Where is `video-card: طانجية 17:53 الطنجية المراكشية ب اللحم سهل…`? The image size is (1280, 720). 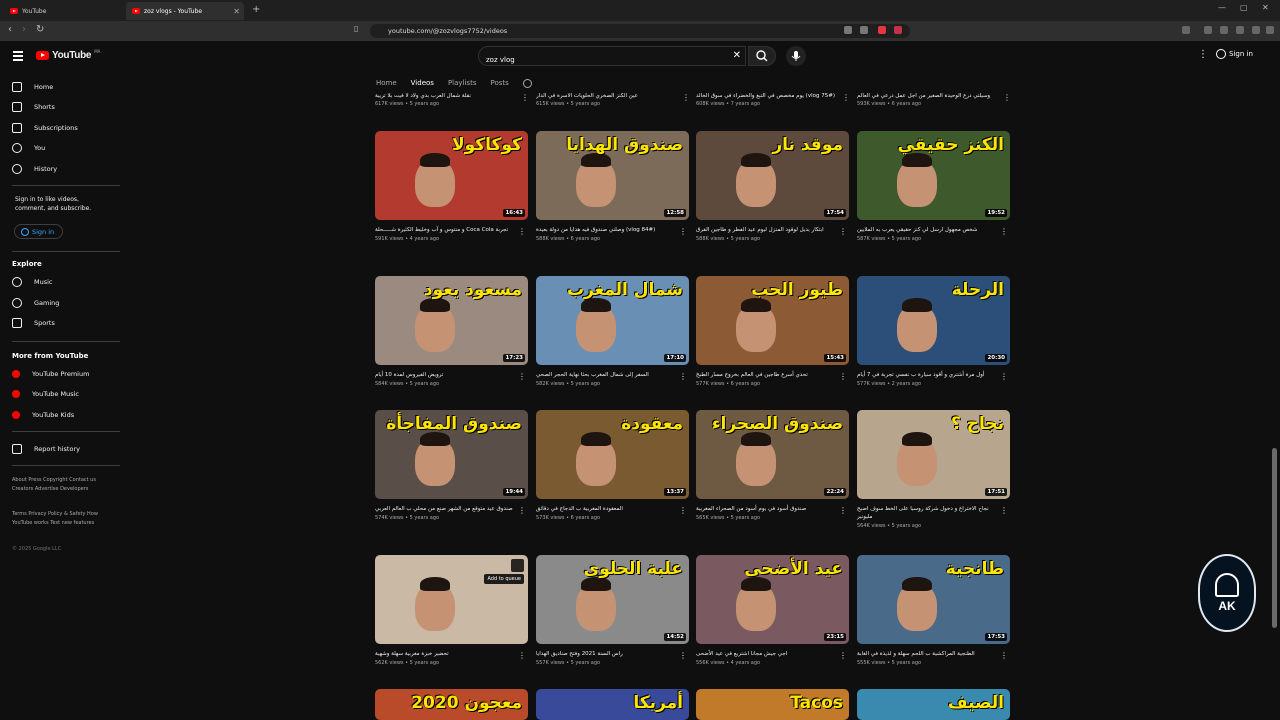 video-card: طانجية 17:53 الطنجية المراكشية ب اللحم سهل… is located at coordinates (933, 610).